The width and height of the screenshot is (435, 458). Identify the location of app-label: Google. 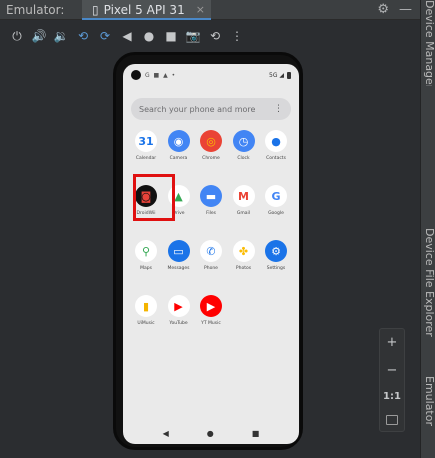
(276, 213).